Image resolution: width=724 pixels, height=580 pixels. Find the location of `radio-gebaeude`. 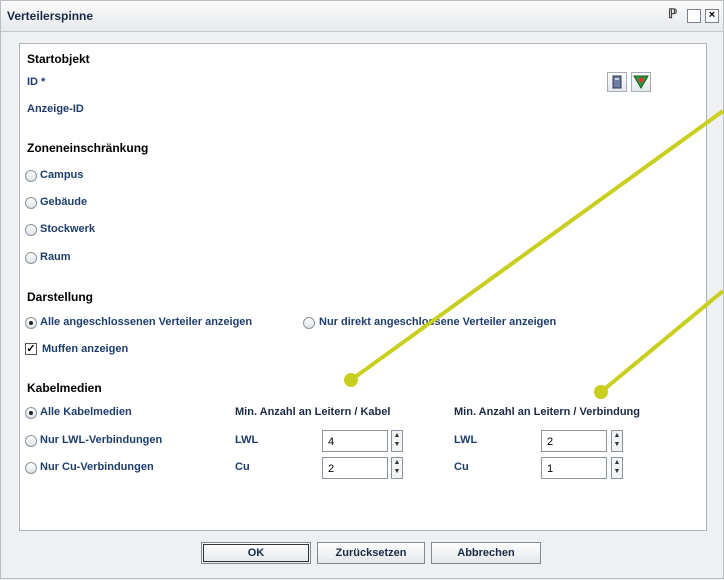

radio-gebaeude is located at coordinates (31, 203).